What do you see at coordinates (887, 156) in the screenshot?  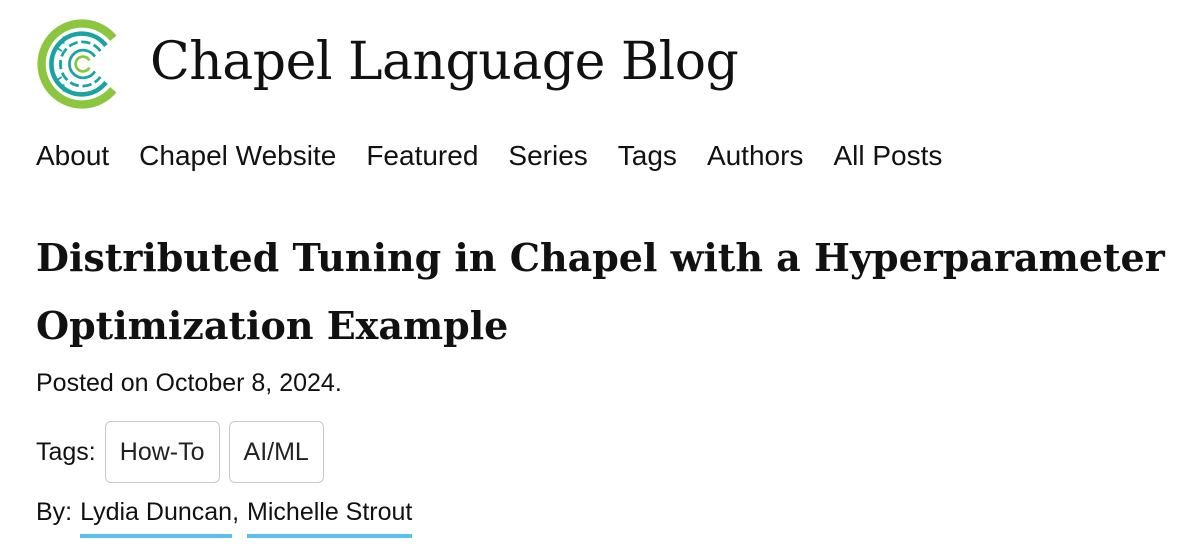 I see `nav-item-all-posts: All Posts` at bounding box center [887, 156].